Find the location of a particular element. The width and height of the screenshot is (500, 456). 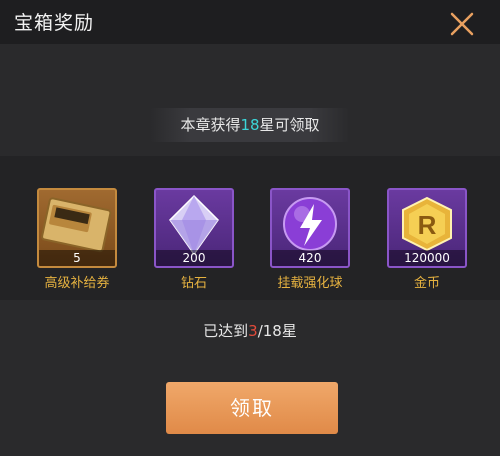

reward-item: 5 高级补给券 is located at coordinates (77, 239).